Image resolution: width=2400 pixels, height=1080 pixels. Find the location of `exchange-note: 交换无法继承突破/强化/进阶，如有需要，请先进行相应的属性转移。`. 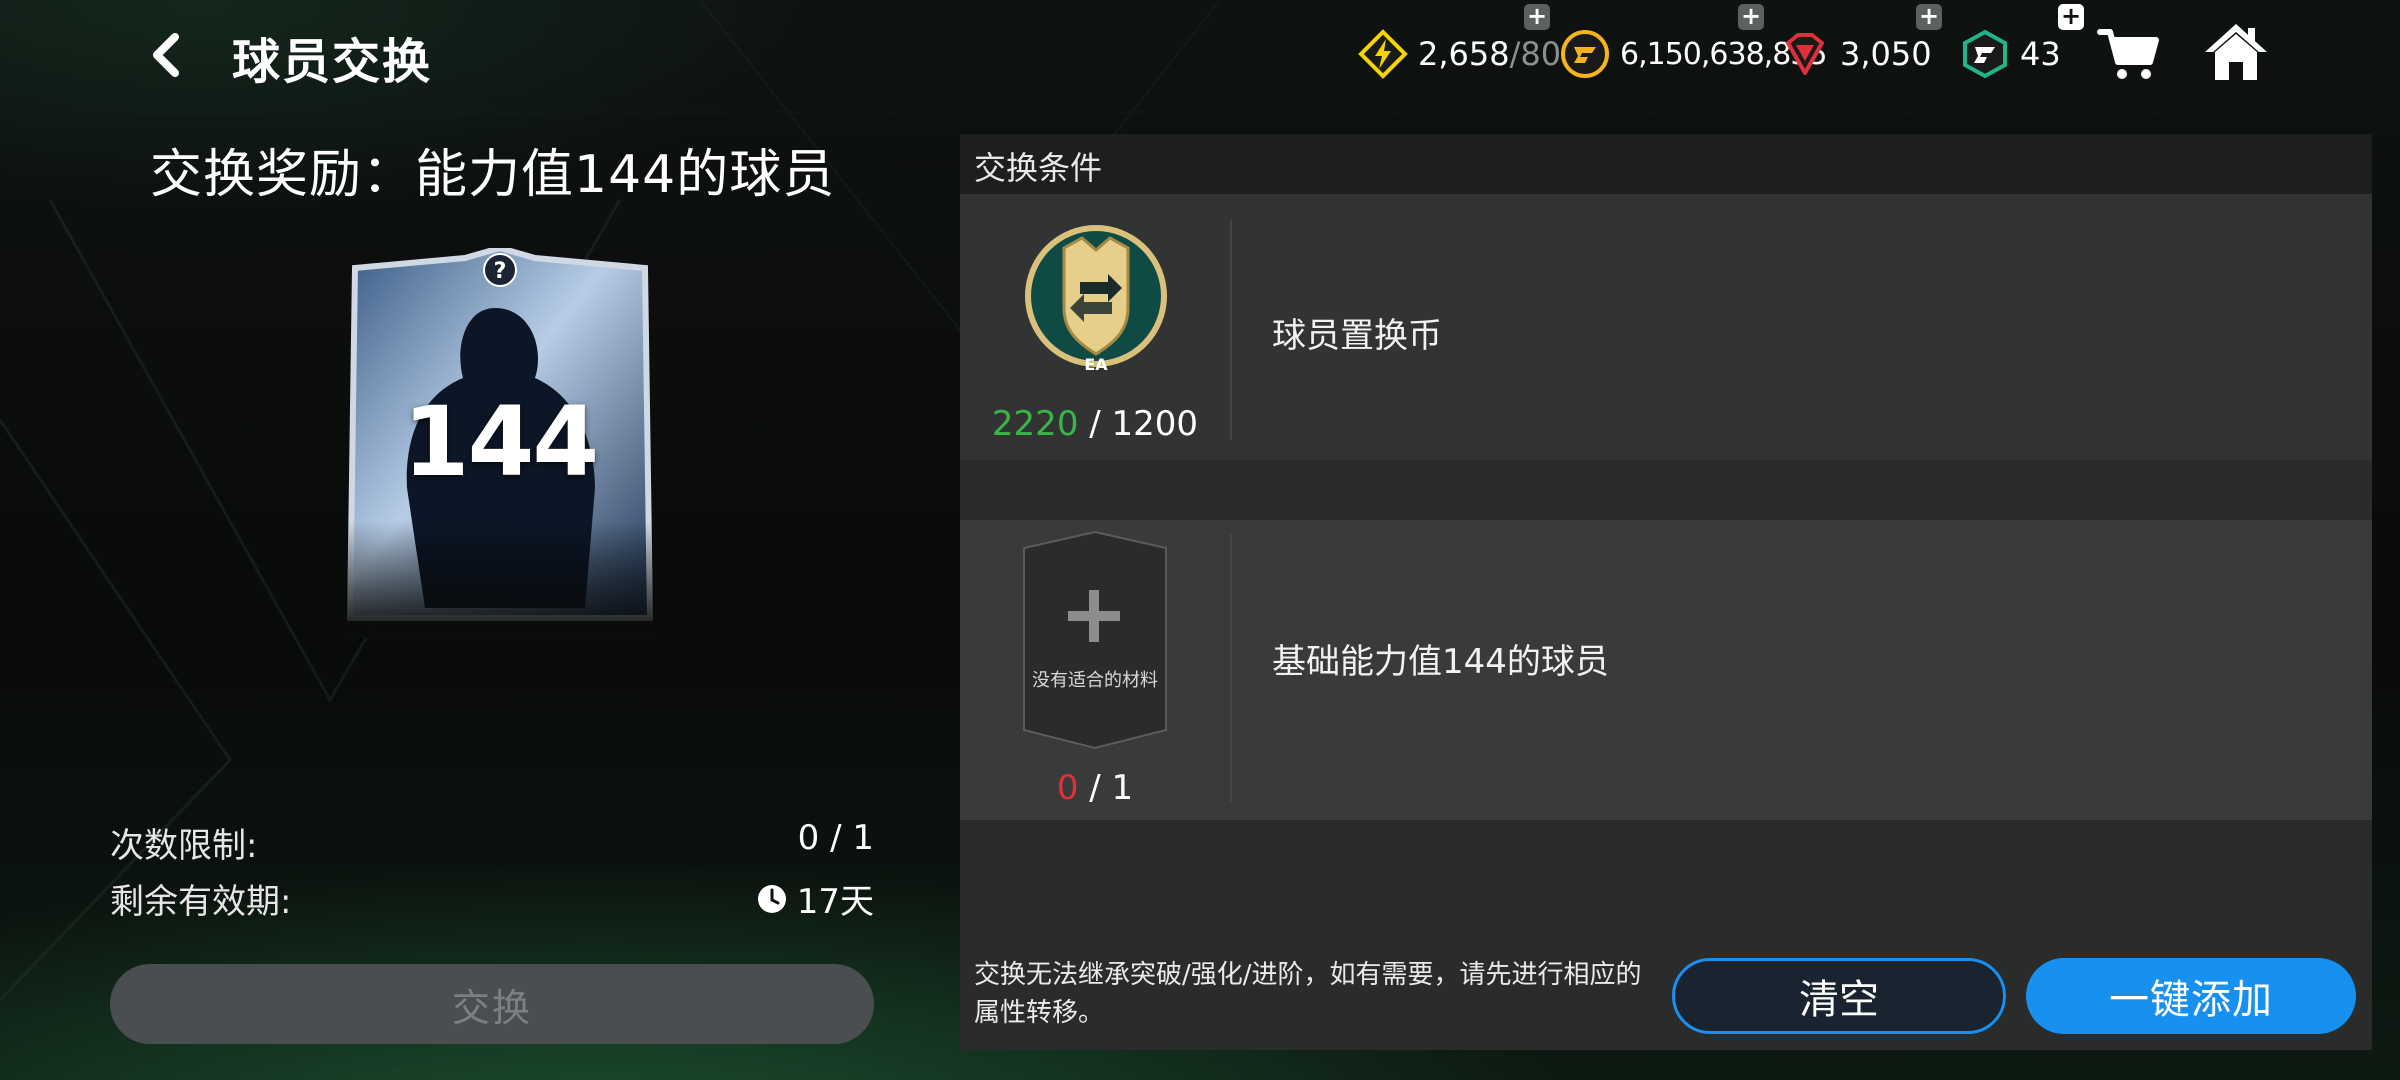

exchange-note: 交换无法继承突破/强化/进阶，如有需要，请先进行相应的属性转移。 is located at coordinates (1308, 994).